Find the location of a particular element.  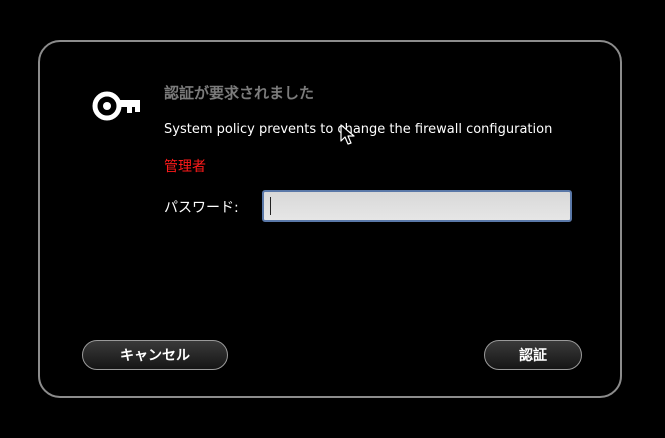

dialog-title: 認証が要求されました is located at coordinates (239, 93).